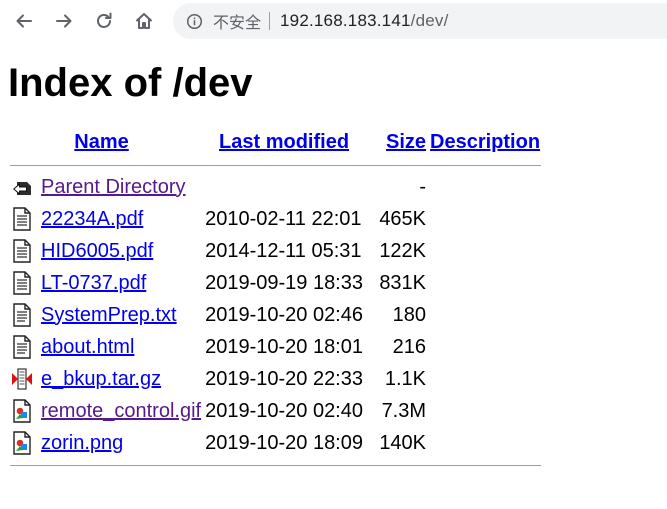 The height and width of the screenshot is (509, 667). I want to click on url-host: 192.168.183.141, so click(345, 20).